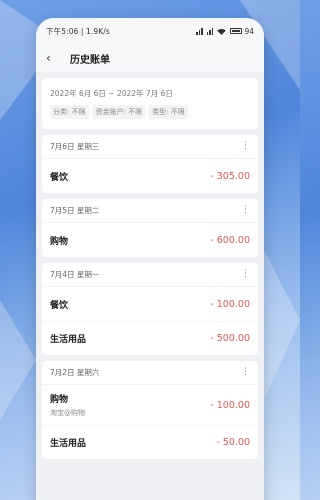 This screenshot has width=320, height=500. I want to click on day-date: 7月4日 星期一, so click(75, 274).